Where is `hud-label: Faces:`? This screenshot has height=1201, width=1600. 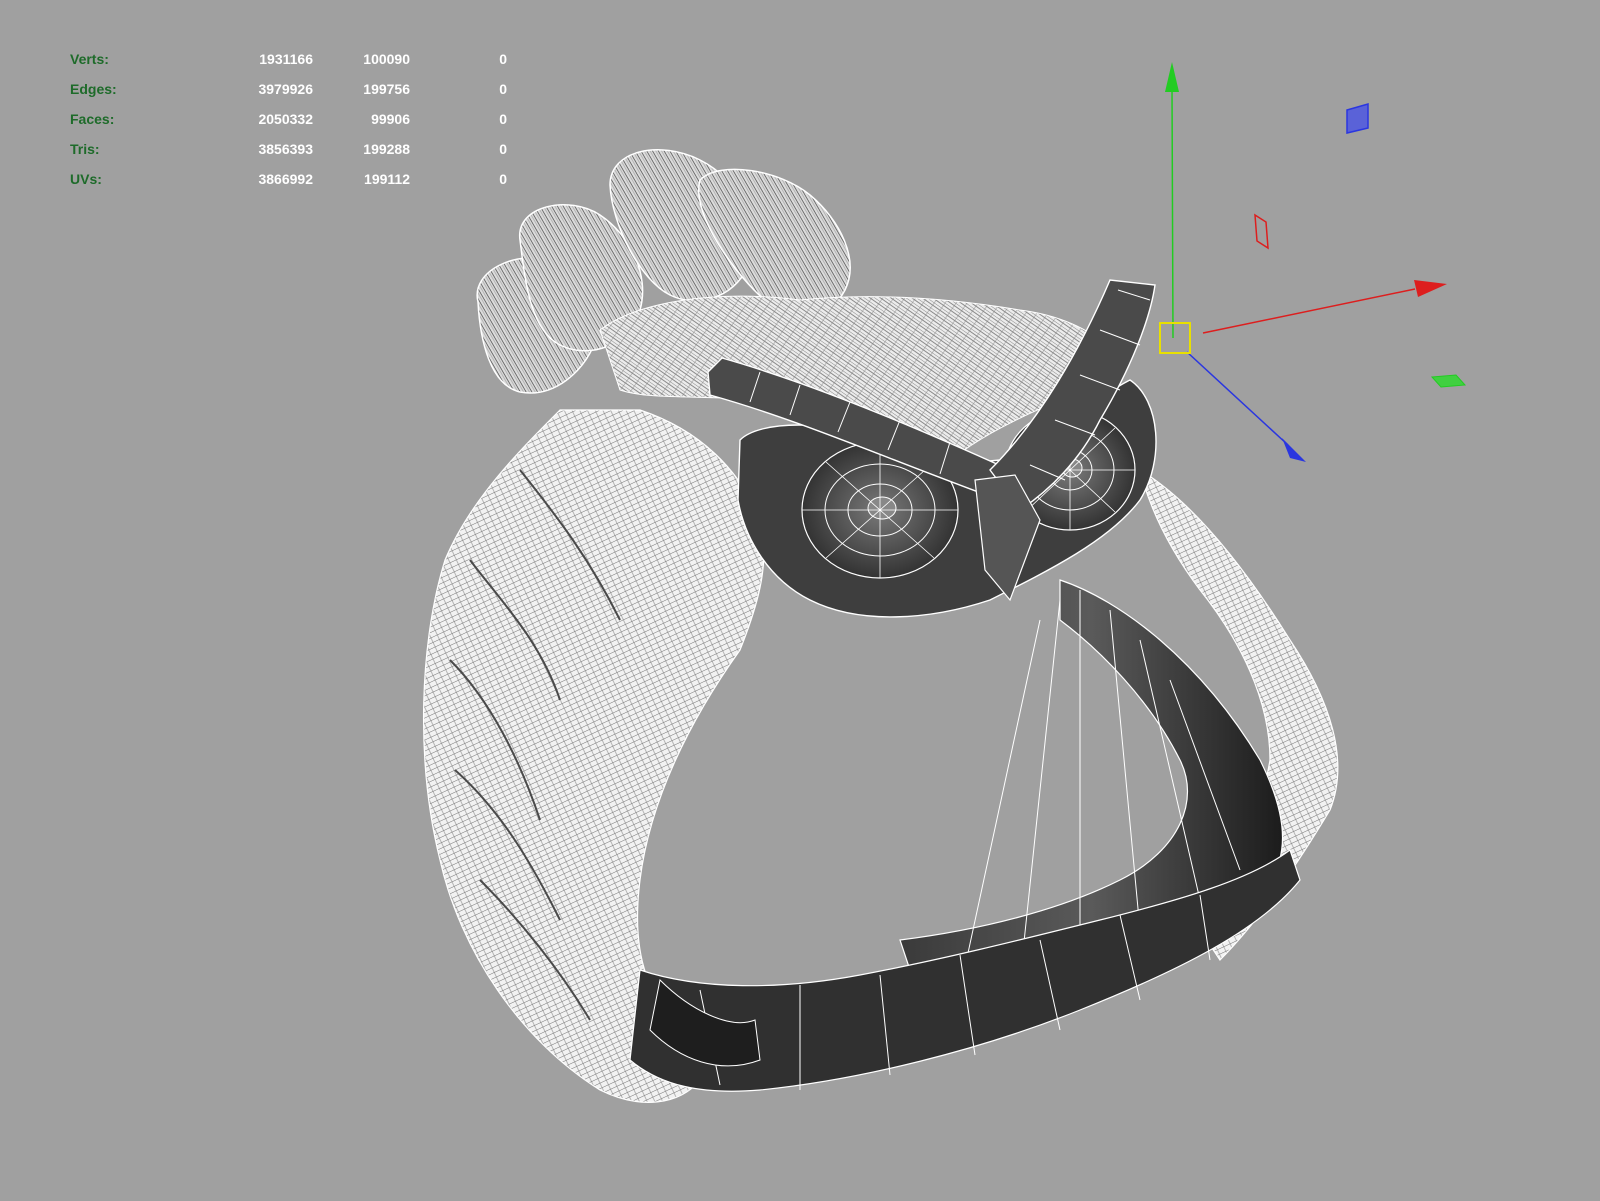 hud-label: Faces: is located at coordinates (92, 119).